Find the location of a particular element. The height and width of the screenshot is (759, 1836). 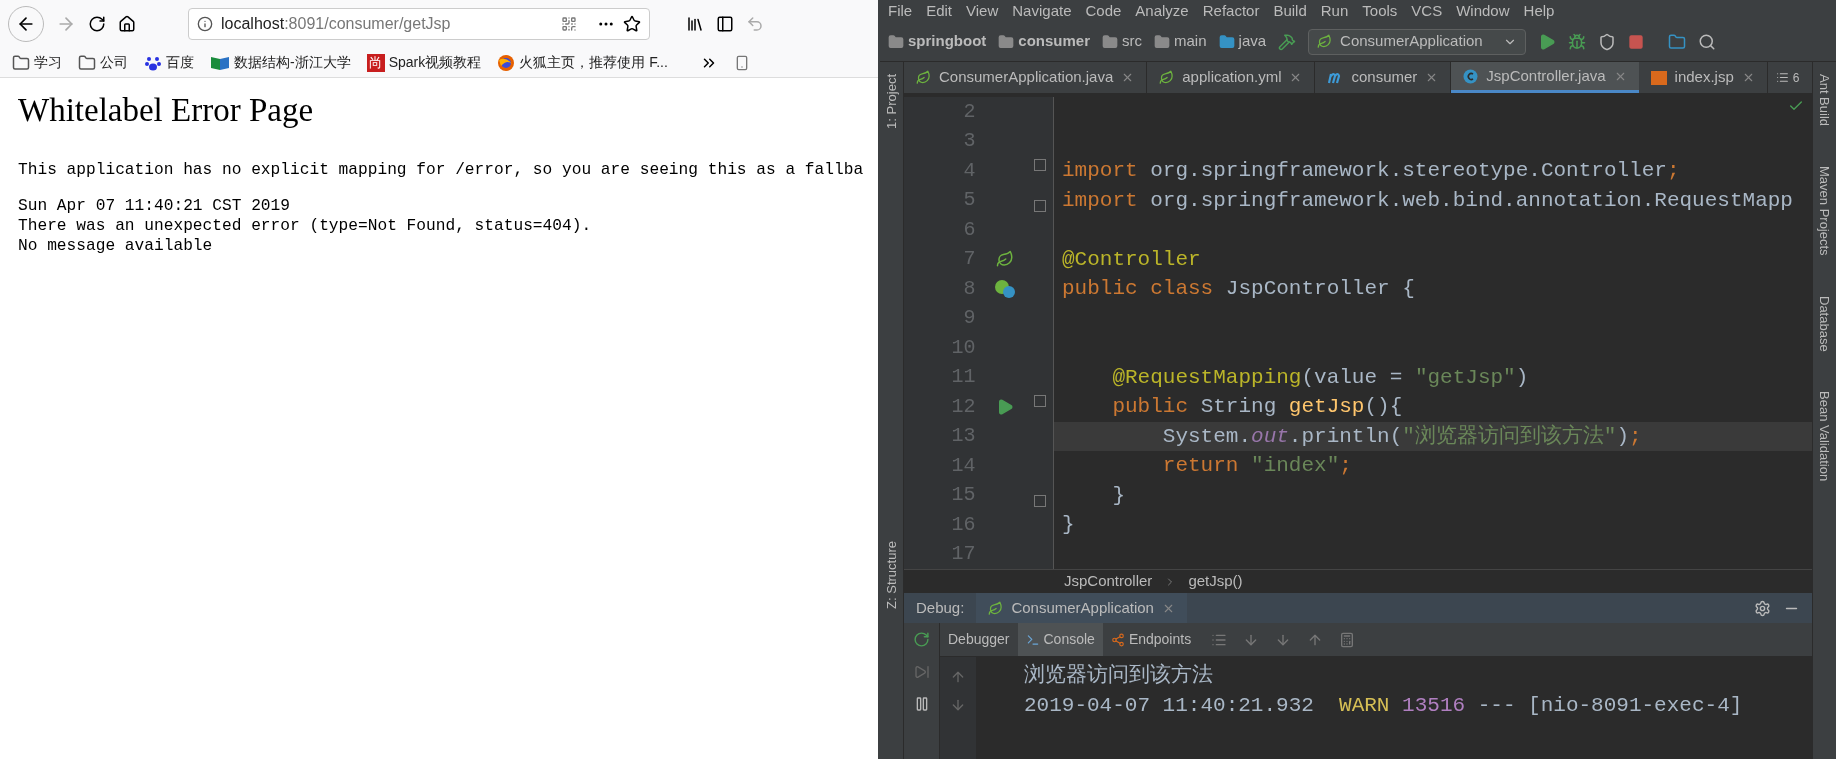

resume-icon is located at coordinates (921, 672).